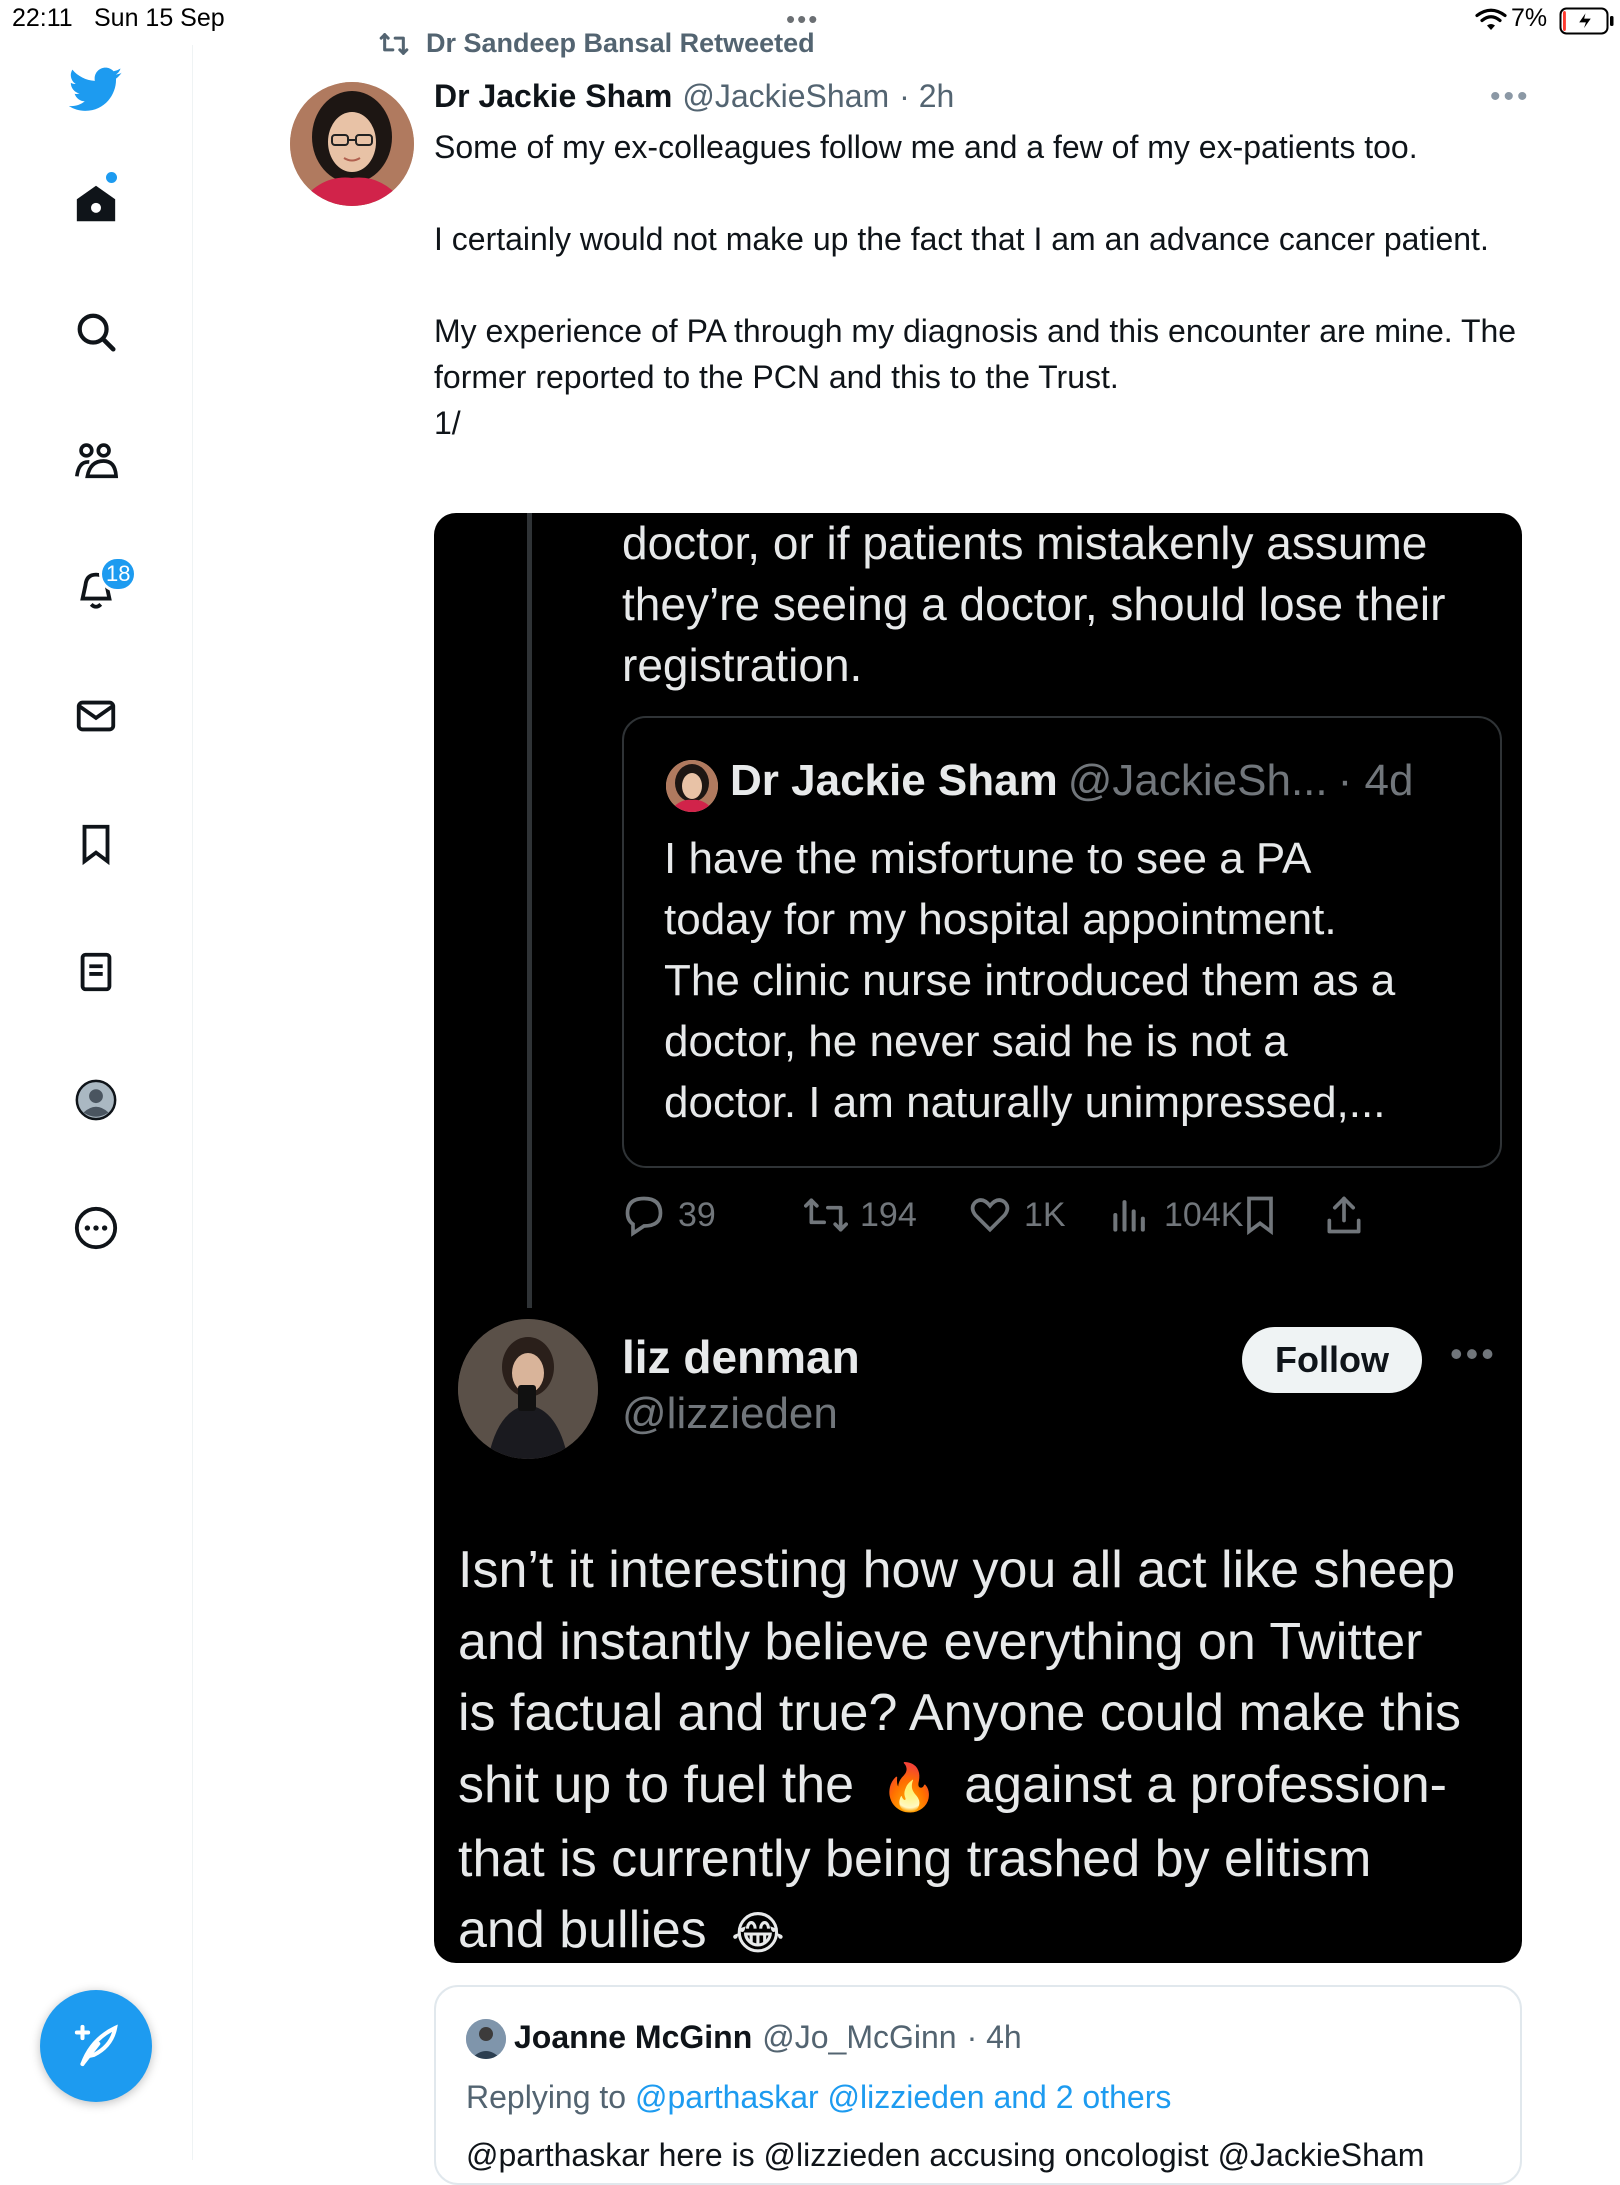 The width and height of the screenshot is (1620, 2185). I want to click on fire-emoji: 🔥, so click(909, 1787).